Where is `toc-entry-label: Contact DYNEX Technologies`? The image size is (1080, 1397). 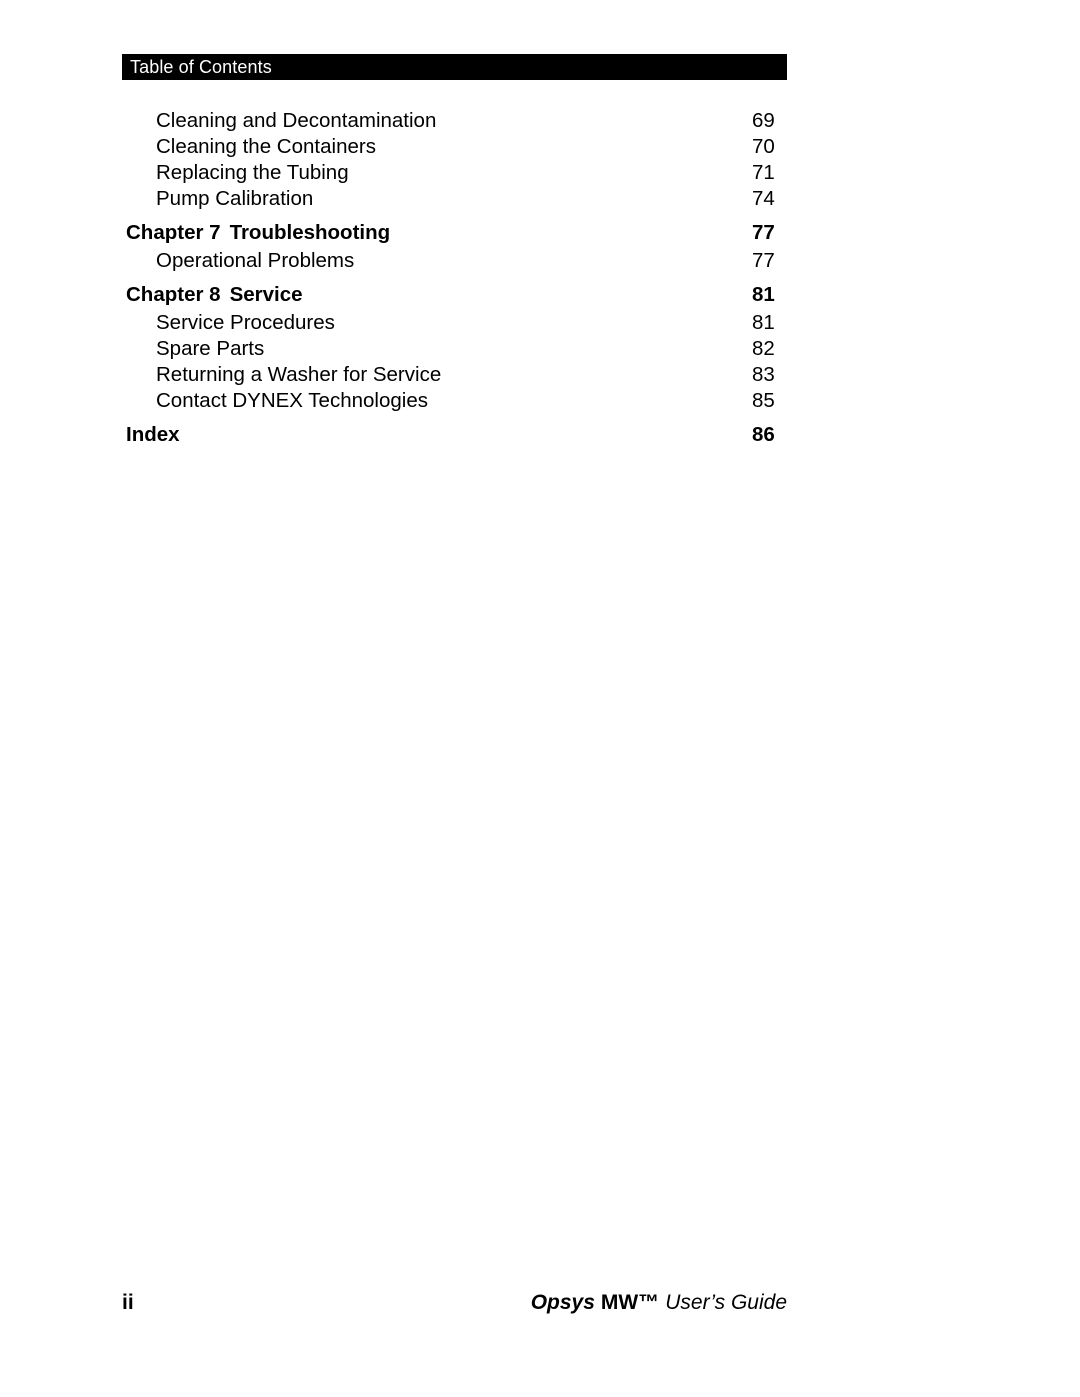
toc-entry-label: Contact DYNEX Technologies is located at coordinates (292, 400).